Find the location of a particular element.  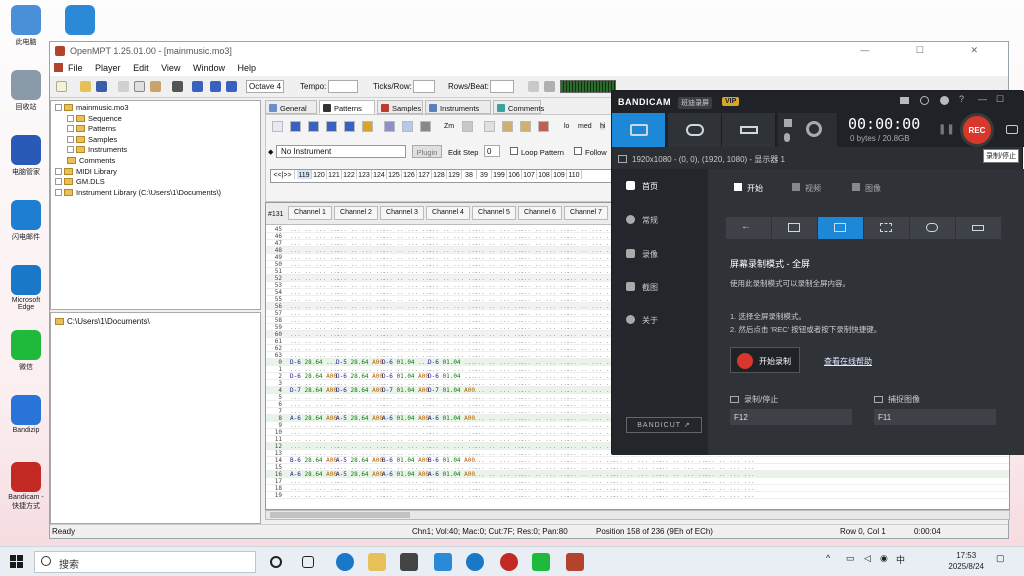

window-controls: — ☐ ✕ is located at coordinates (930, 50).